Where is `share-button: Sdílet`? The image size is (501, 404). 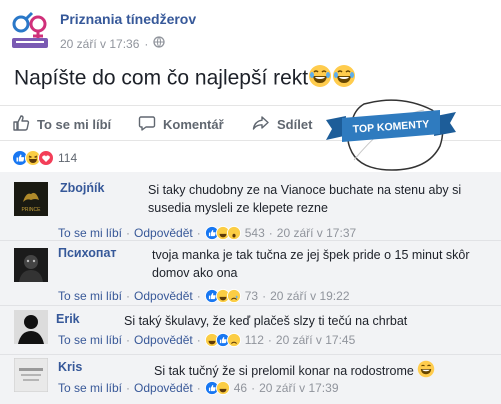
share-button: Sdílet is located at coordinates (282, 124).